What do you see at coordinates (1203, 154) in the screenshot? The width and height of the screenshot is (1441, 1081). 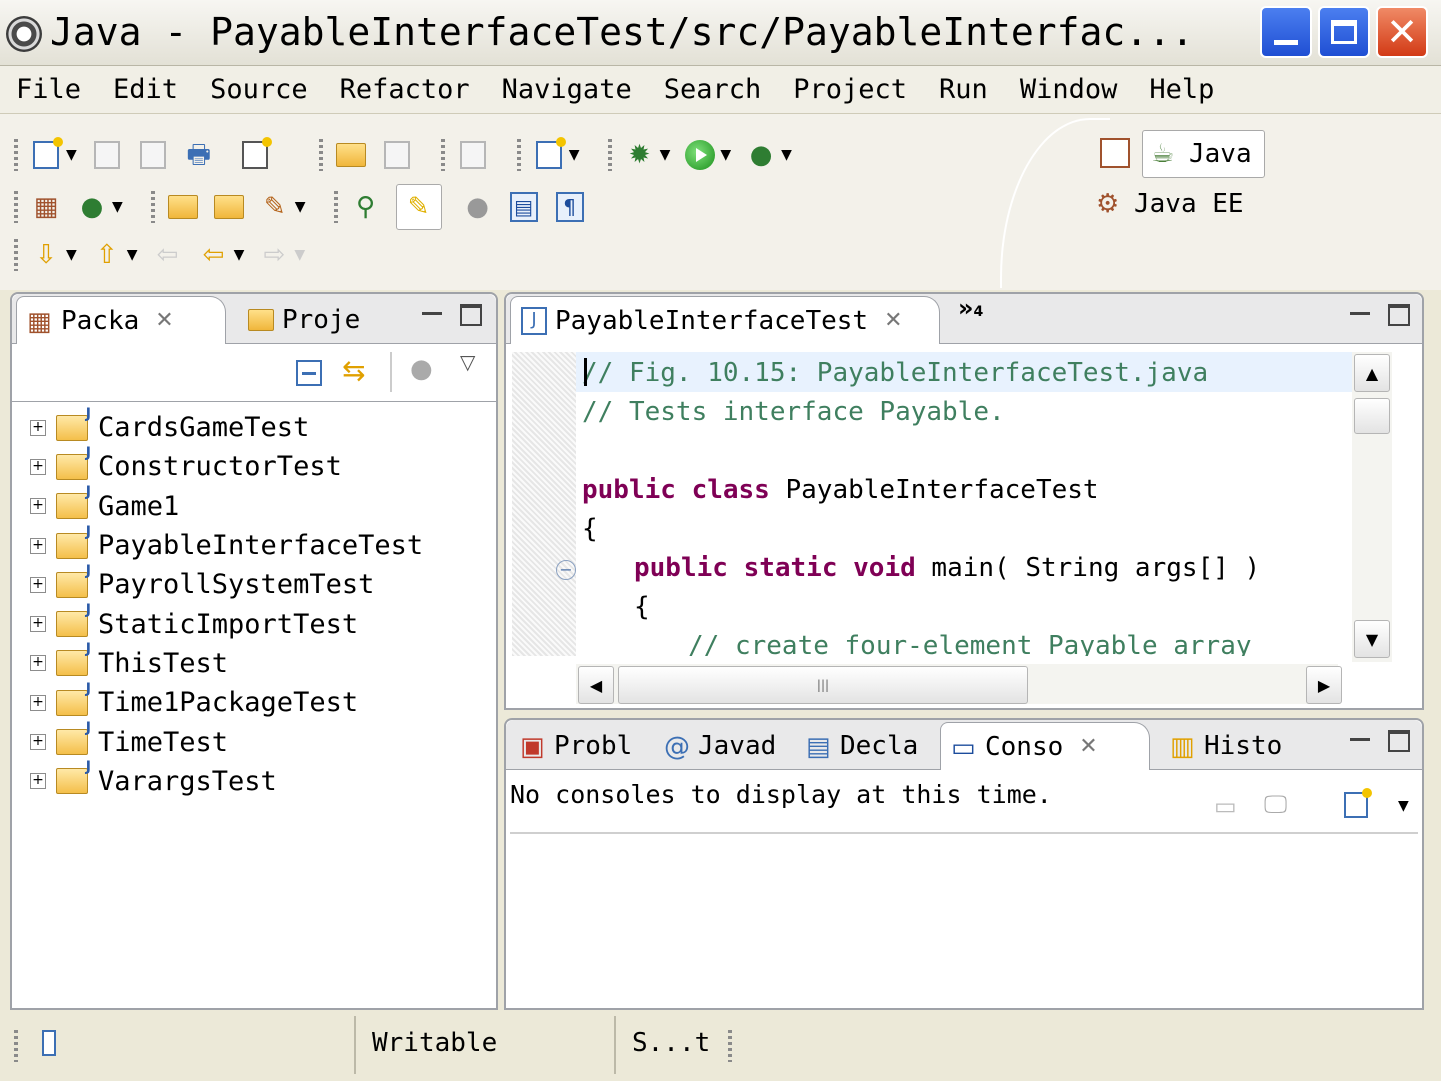 I see `perspective-java-button: ☕ Java` at bounding box center [1203, 154].